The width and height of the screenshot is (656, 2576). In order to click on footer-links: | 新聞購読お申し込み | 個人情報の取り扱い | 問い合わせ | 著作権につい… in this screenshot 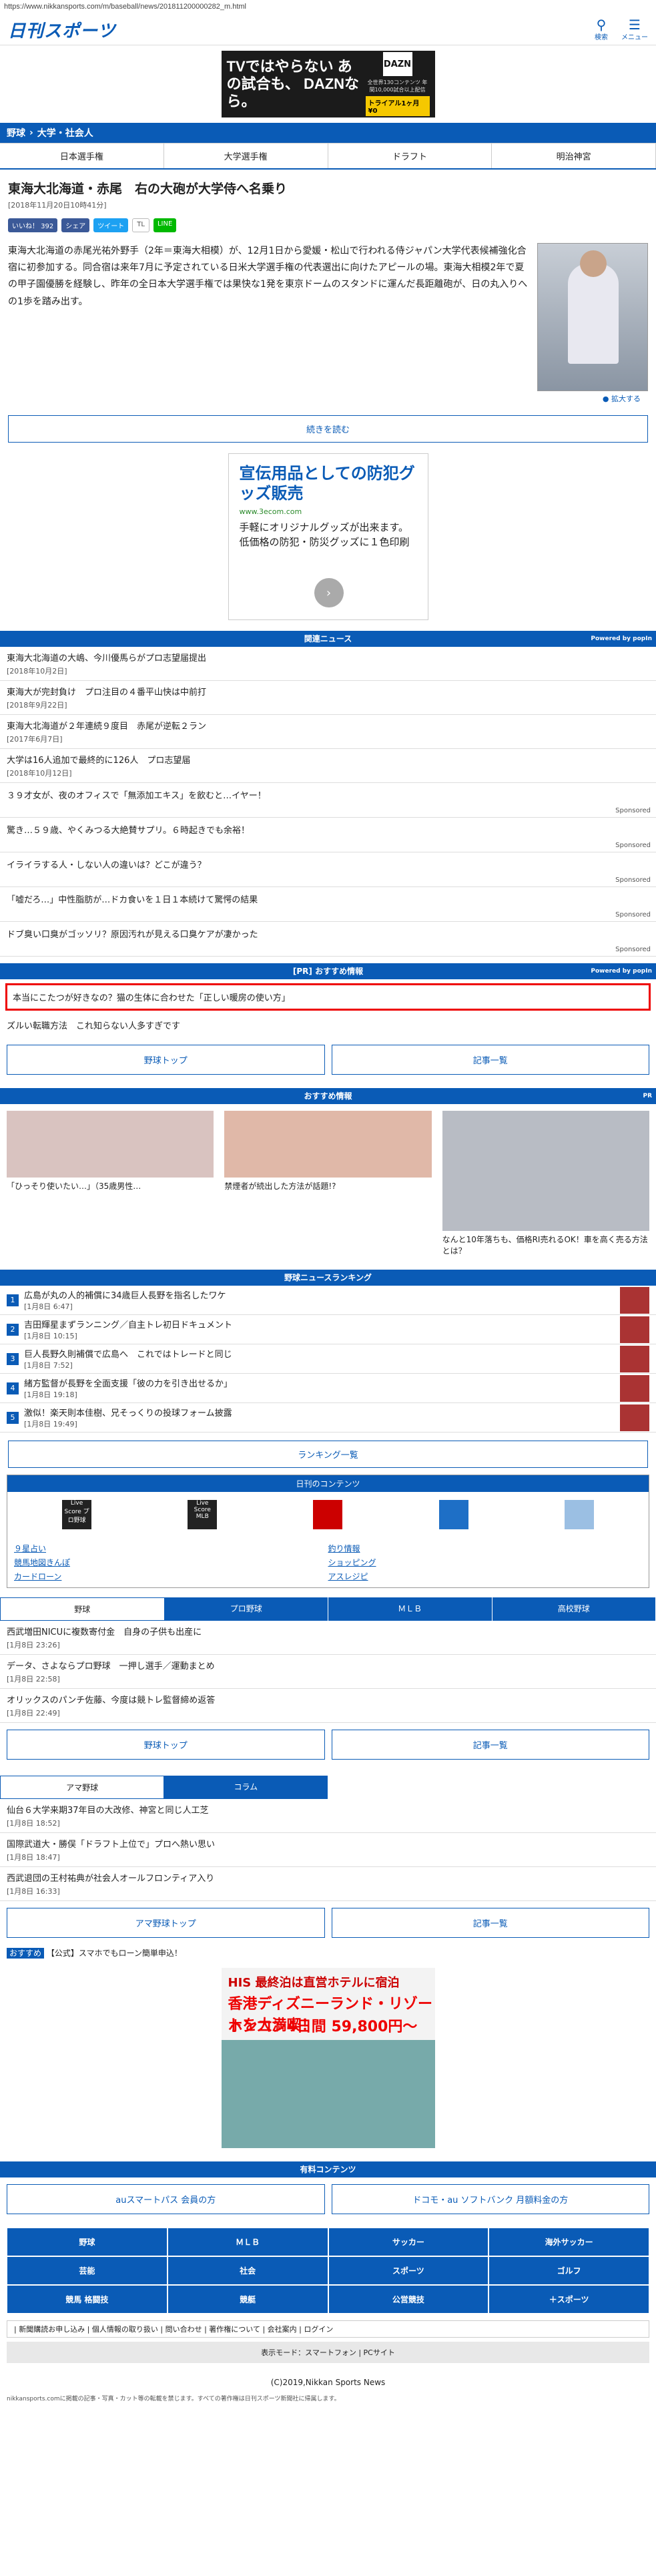, I will do `click(328, 2329)`.